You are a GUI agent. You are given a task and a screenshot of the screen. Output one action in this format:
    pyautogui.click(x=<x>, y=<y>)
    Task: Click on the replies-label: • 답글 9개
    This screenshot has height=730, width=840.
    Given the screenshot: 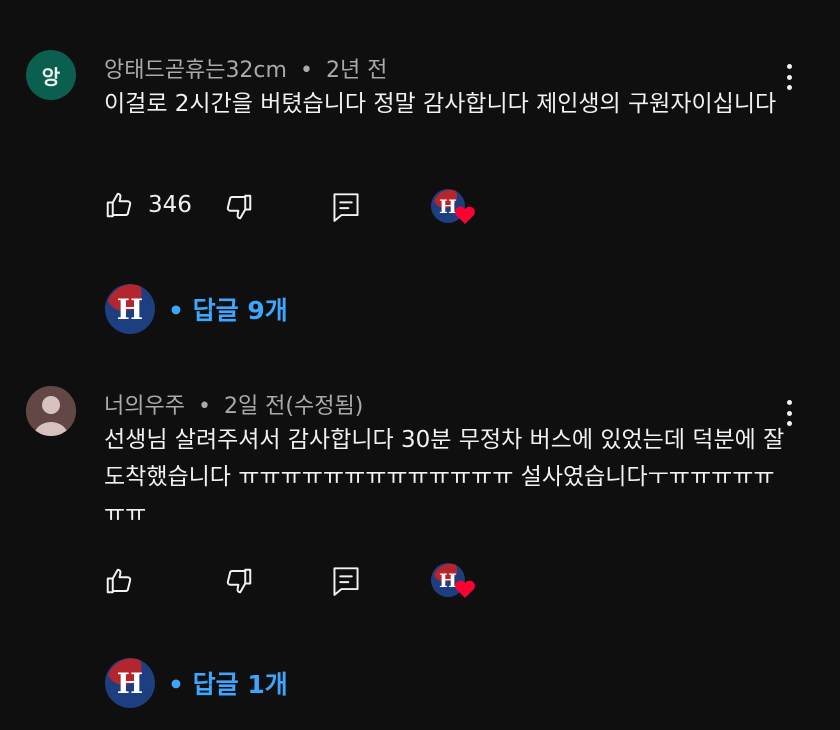 What is the action you would take?
    pyautogui.click(x=228, y=310)
    